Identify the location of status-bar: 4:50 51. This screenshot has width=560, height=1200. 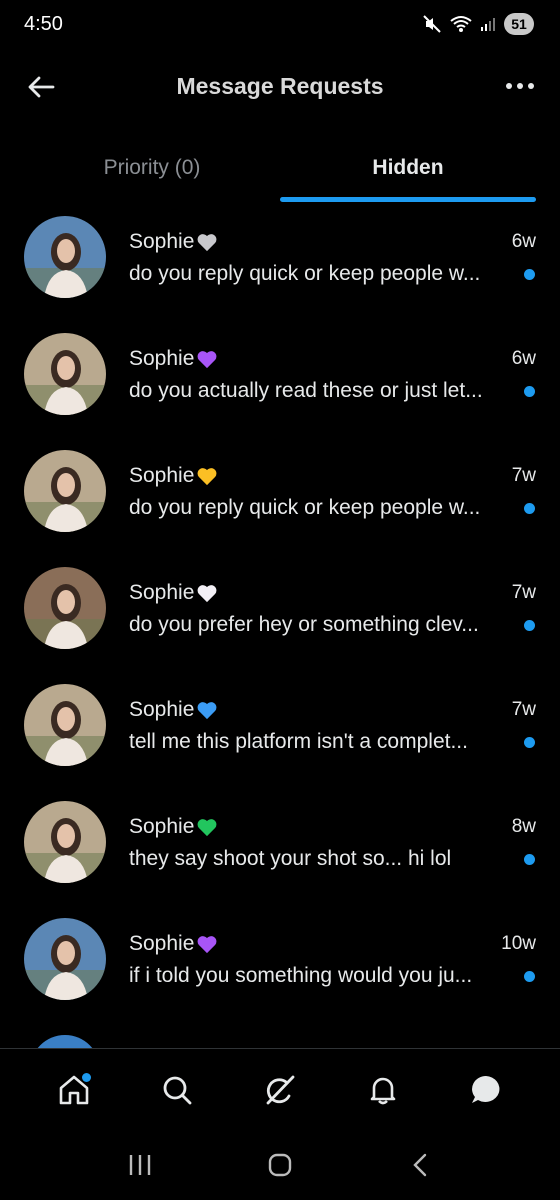
(280, 24).